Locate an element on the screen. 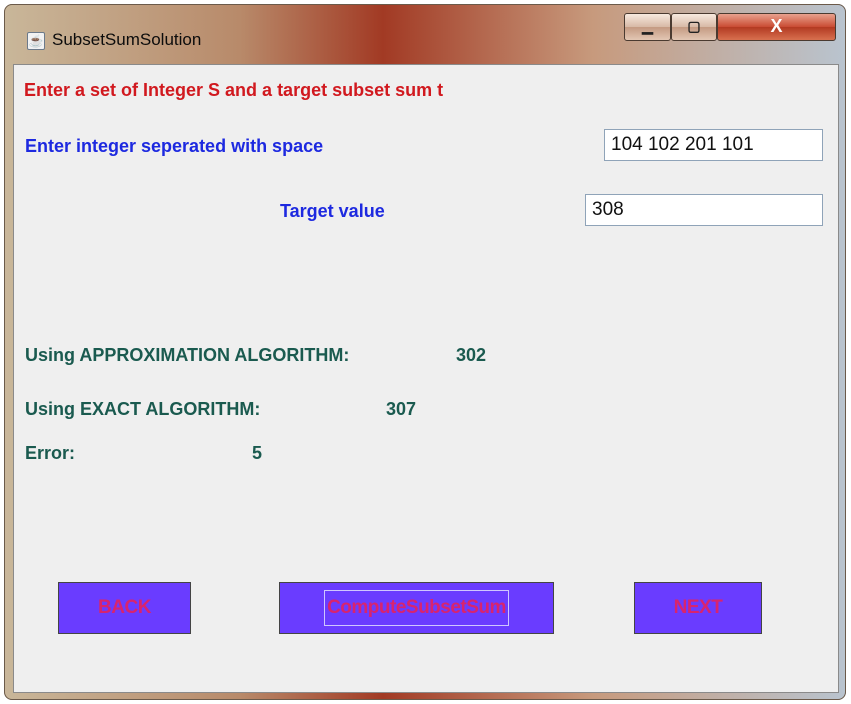 The image size is (851, 704). target-input is located at coordinates (704, 210).